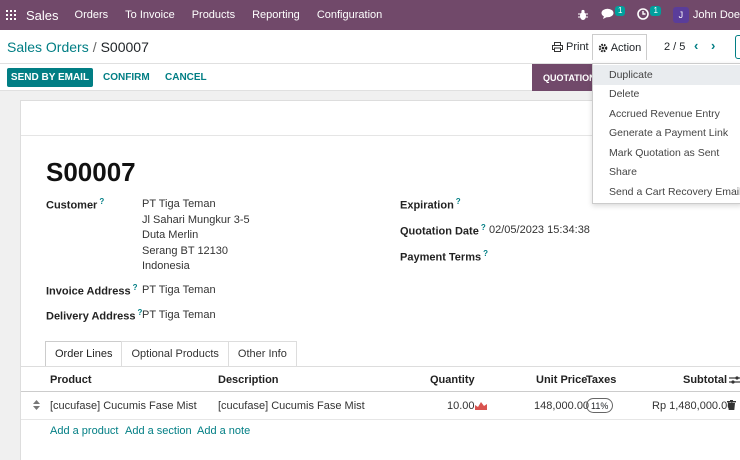 The width and height of the screenshot is (740, 460). I want to click on table-row-divider, so click(380, 419).